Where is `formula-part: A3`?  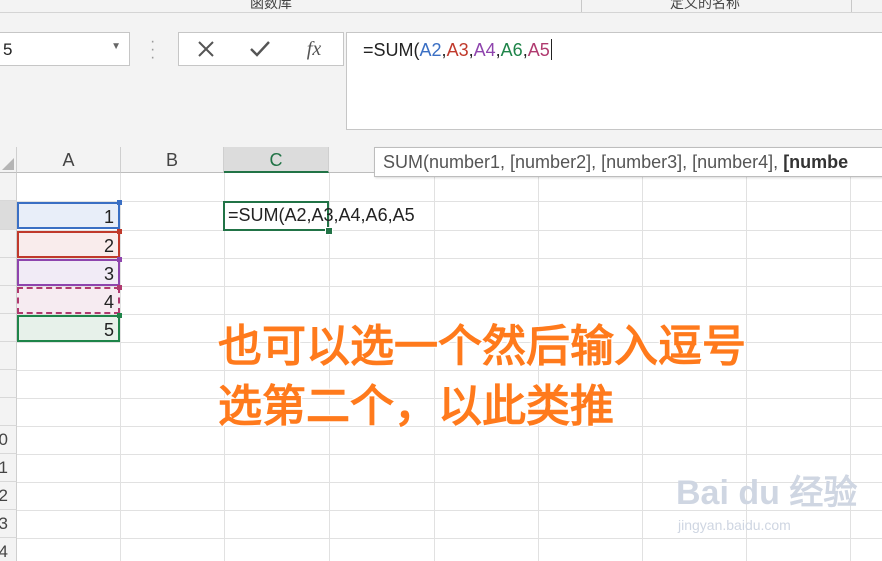
formula-part: A3 is located at coordinates (457, 50).